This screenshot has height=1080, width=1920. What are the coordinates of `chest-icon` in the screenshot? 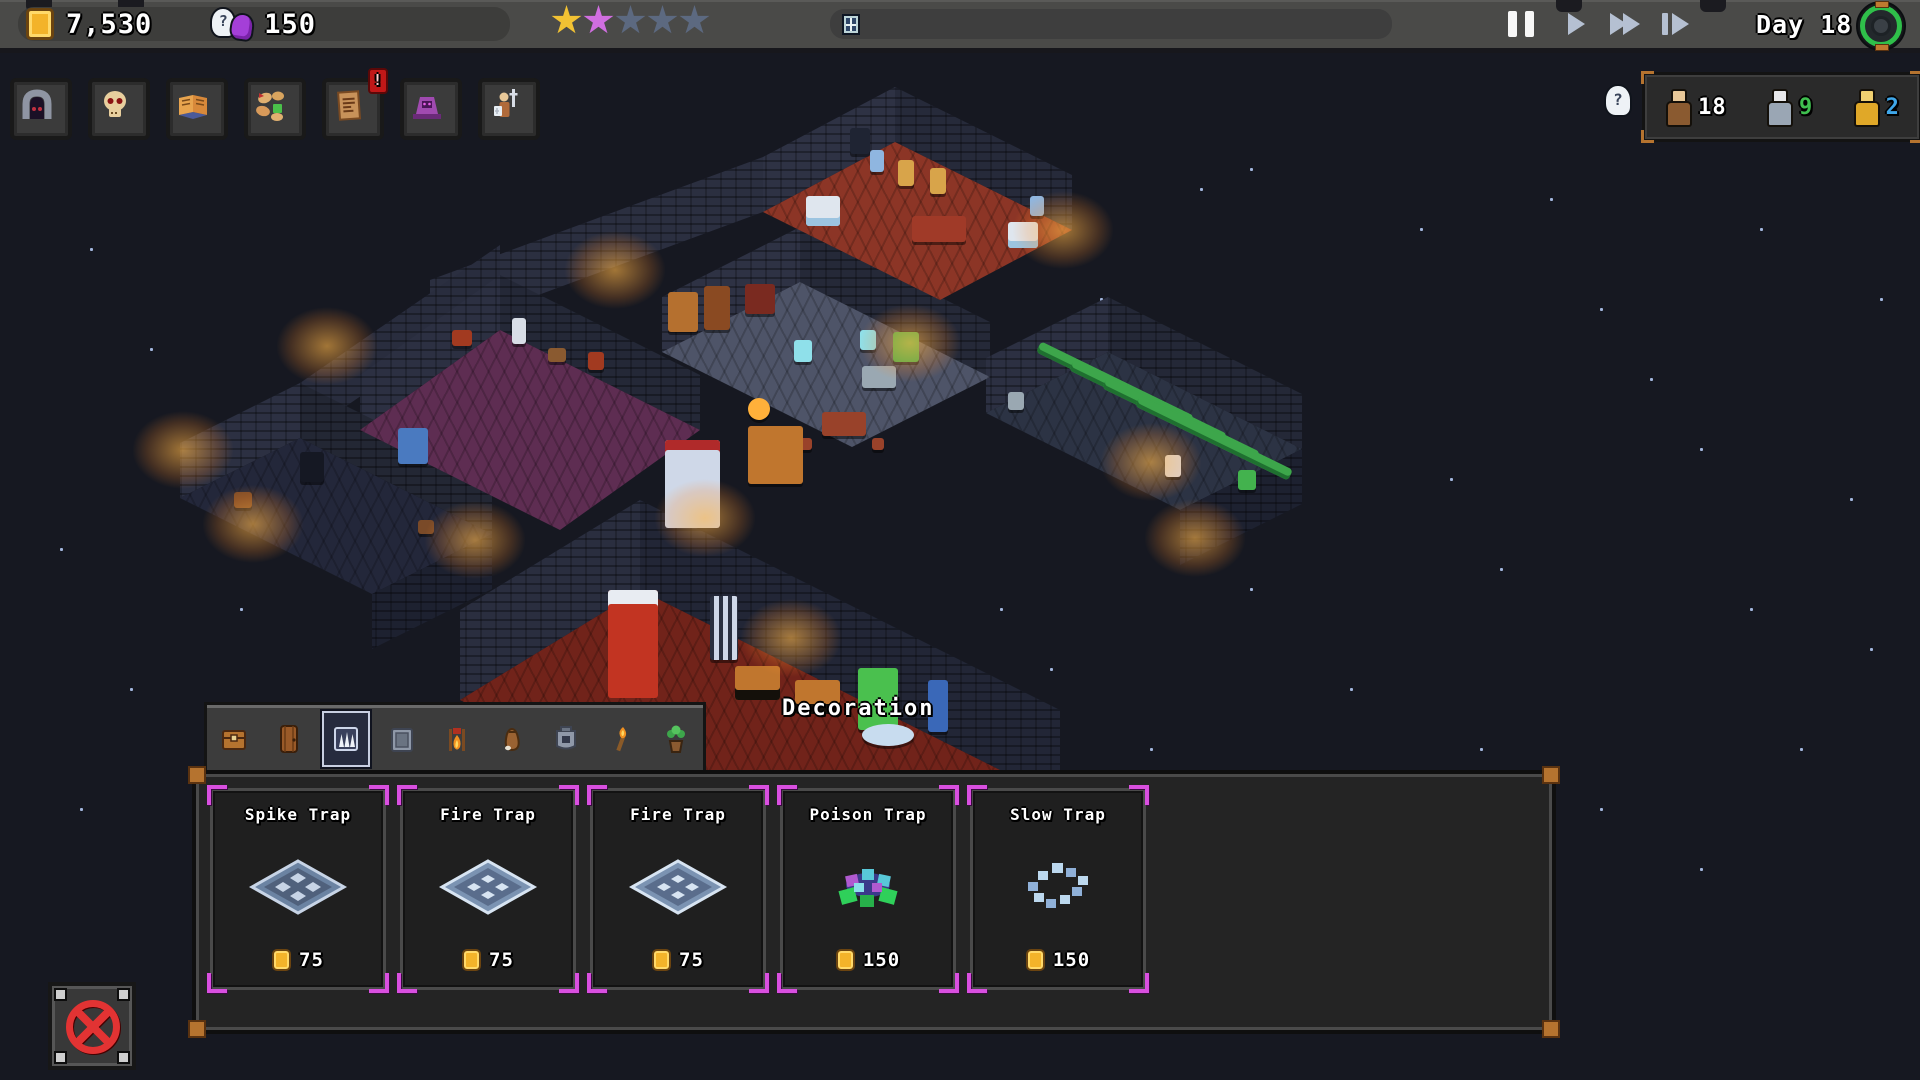 It's located at (234, 740).